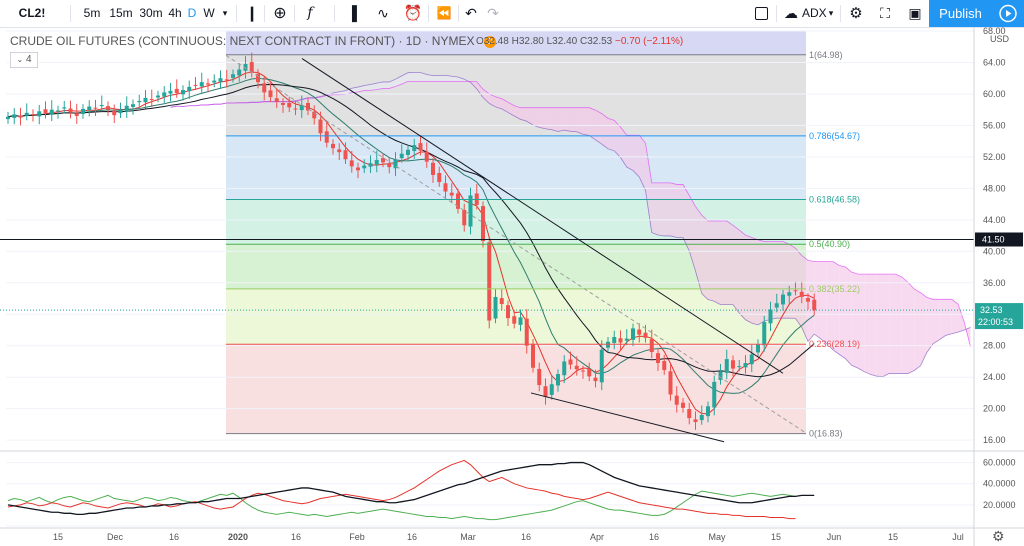  What do you see at coordinates (994, 251) in the screenshot?
I see `price-axis-tick-label: 40.00` at bounding box center [994, 251].